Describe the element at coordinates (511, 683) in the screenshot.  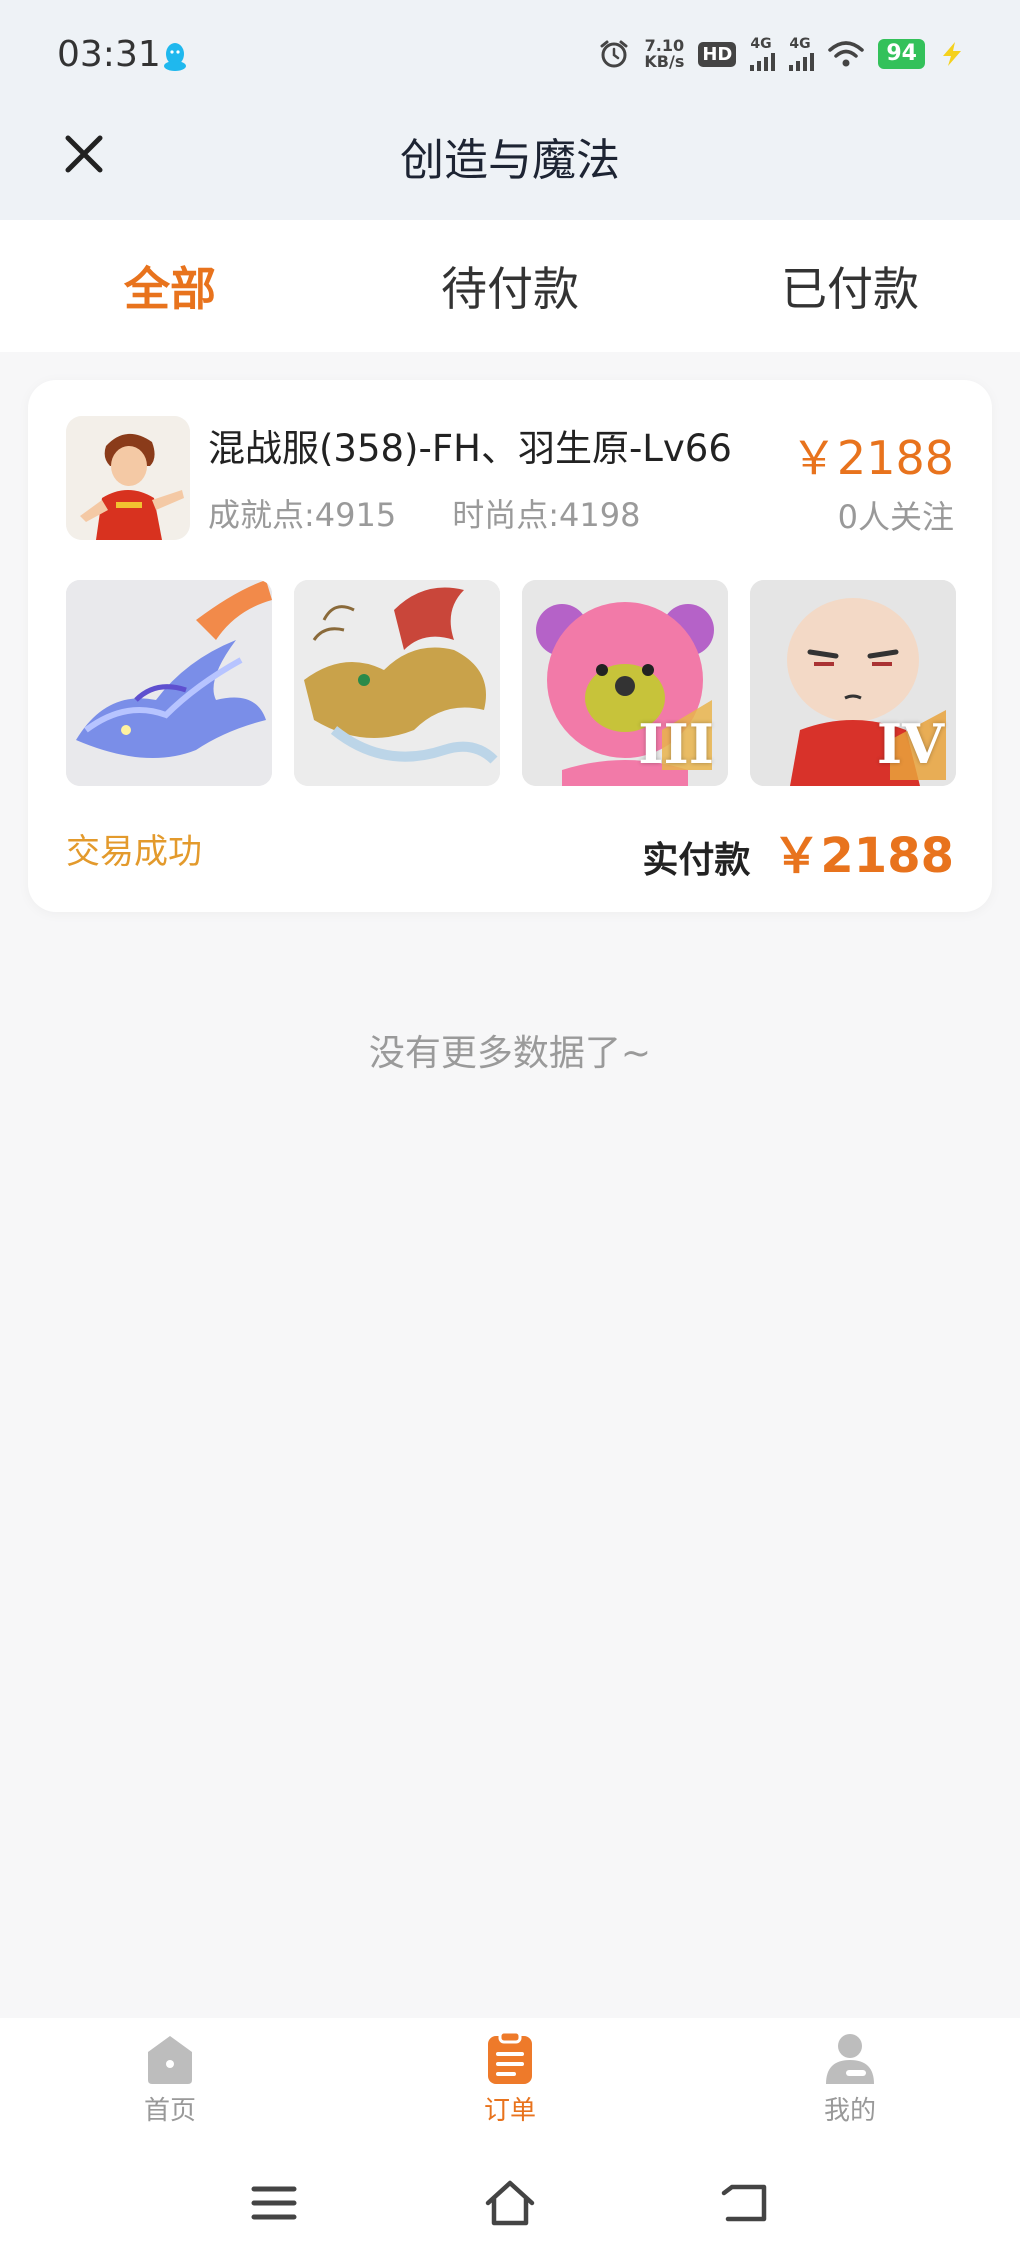
I see `item-thumbnails: III IV` at that location.